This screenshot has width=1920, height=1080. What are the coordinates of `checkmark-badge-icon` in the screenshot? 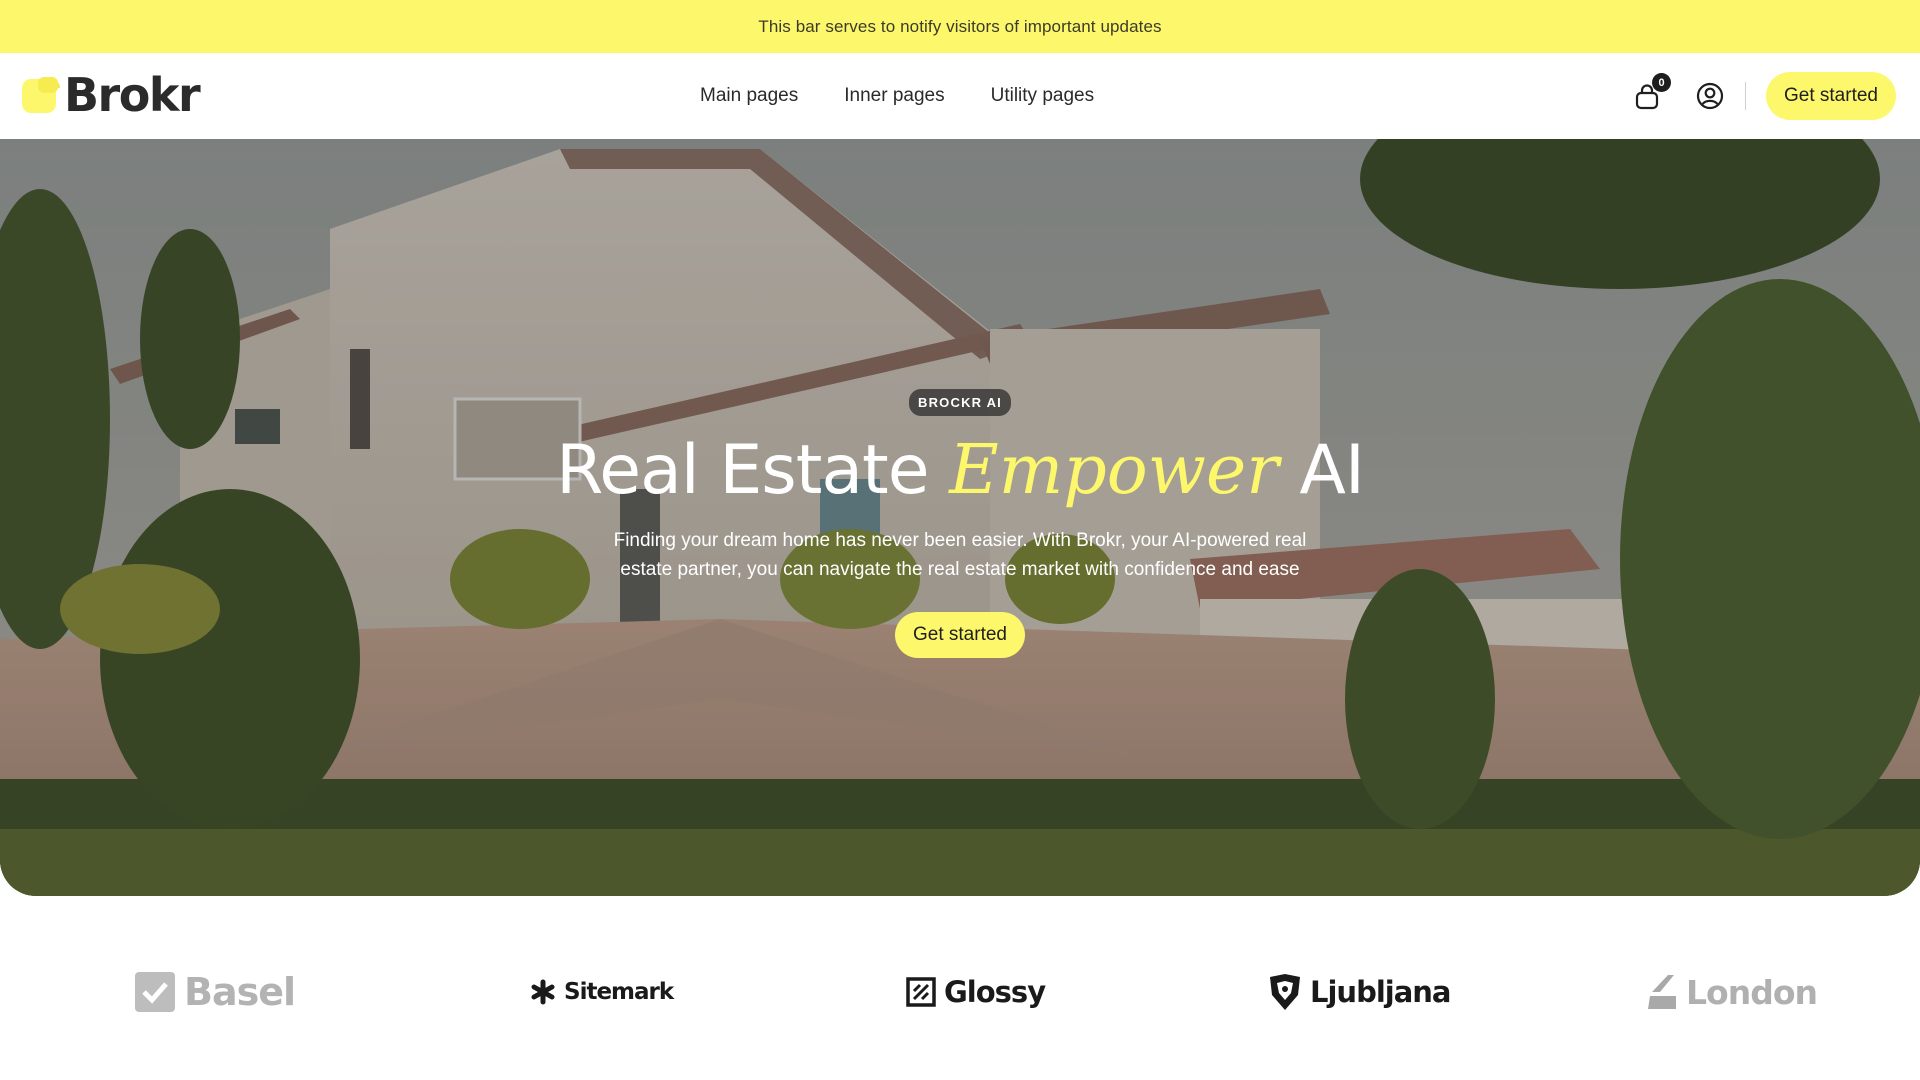 It's located at (155, 992).